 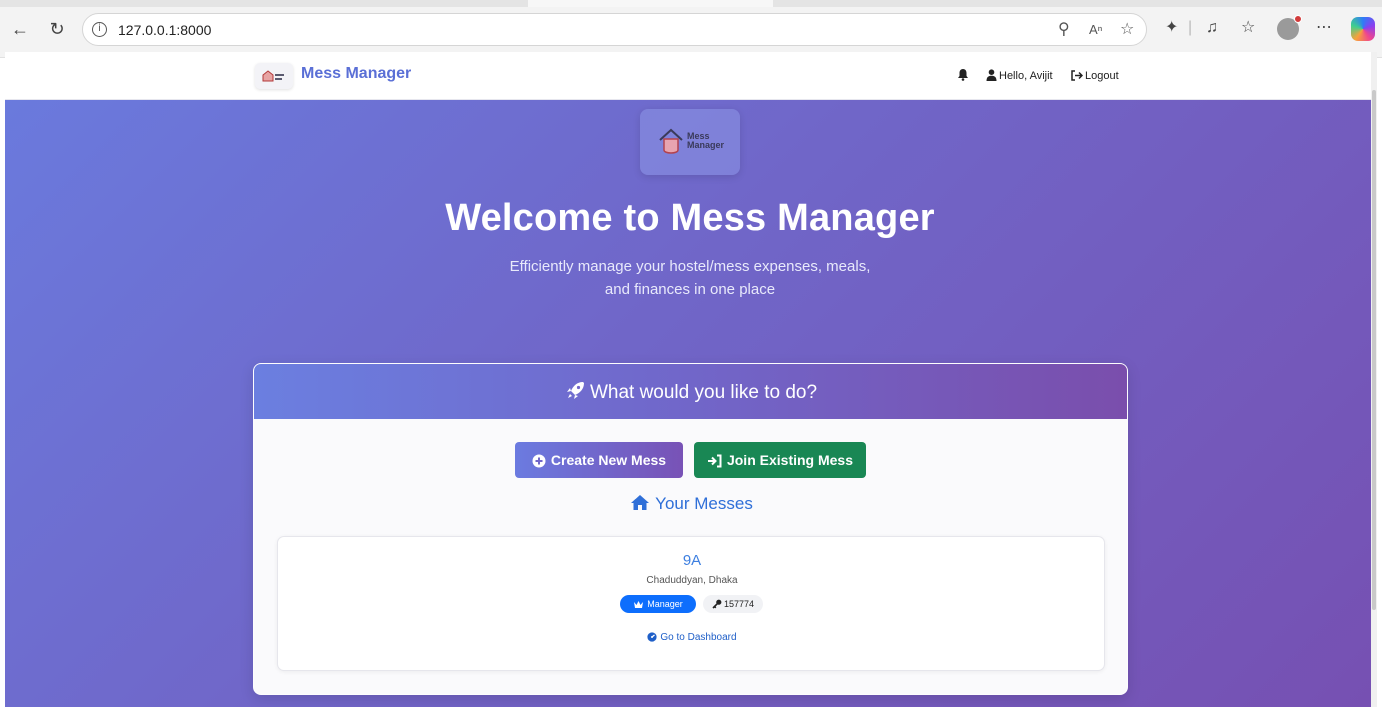 I want to click on subtitle-line-2: and finances in one place, so click(x=690, y=289).